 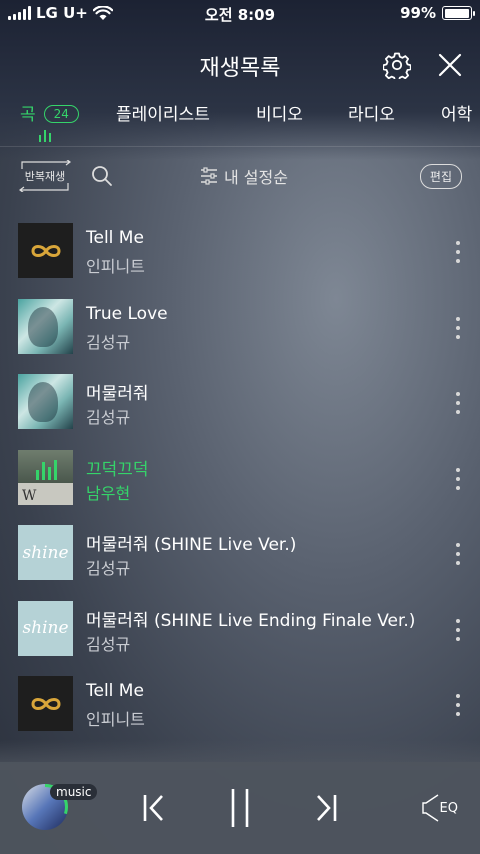 I want to click on battery-icon, so click(x=458, y=13).